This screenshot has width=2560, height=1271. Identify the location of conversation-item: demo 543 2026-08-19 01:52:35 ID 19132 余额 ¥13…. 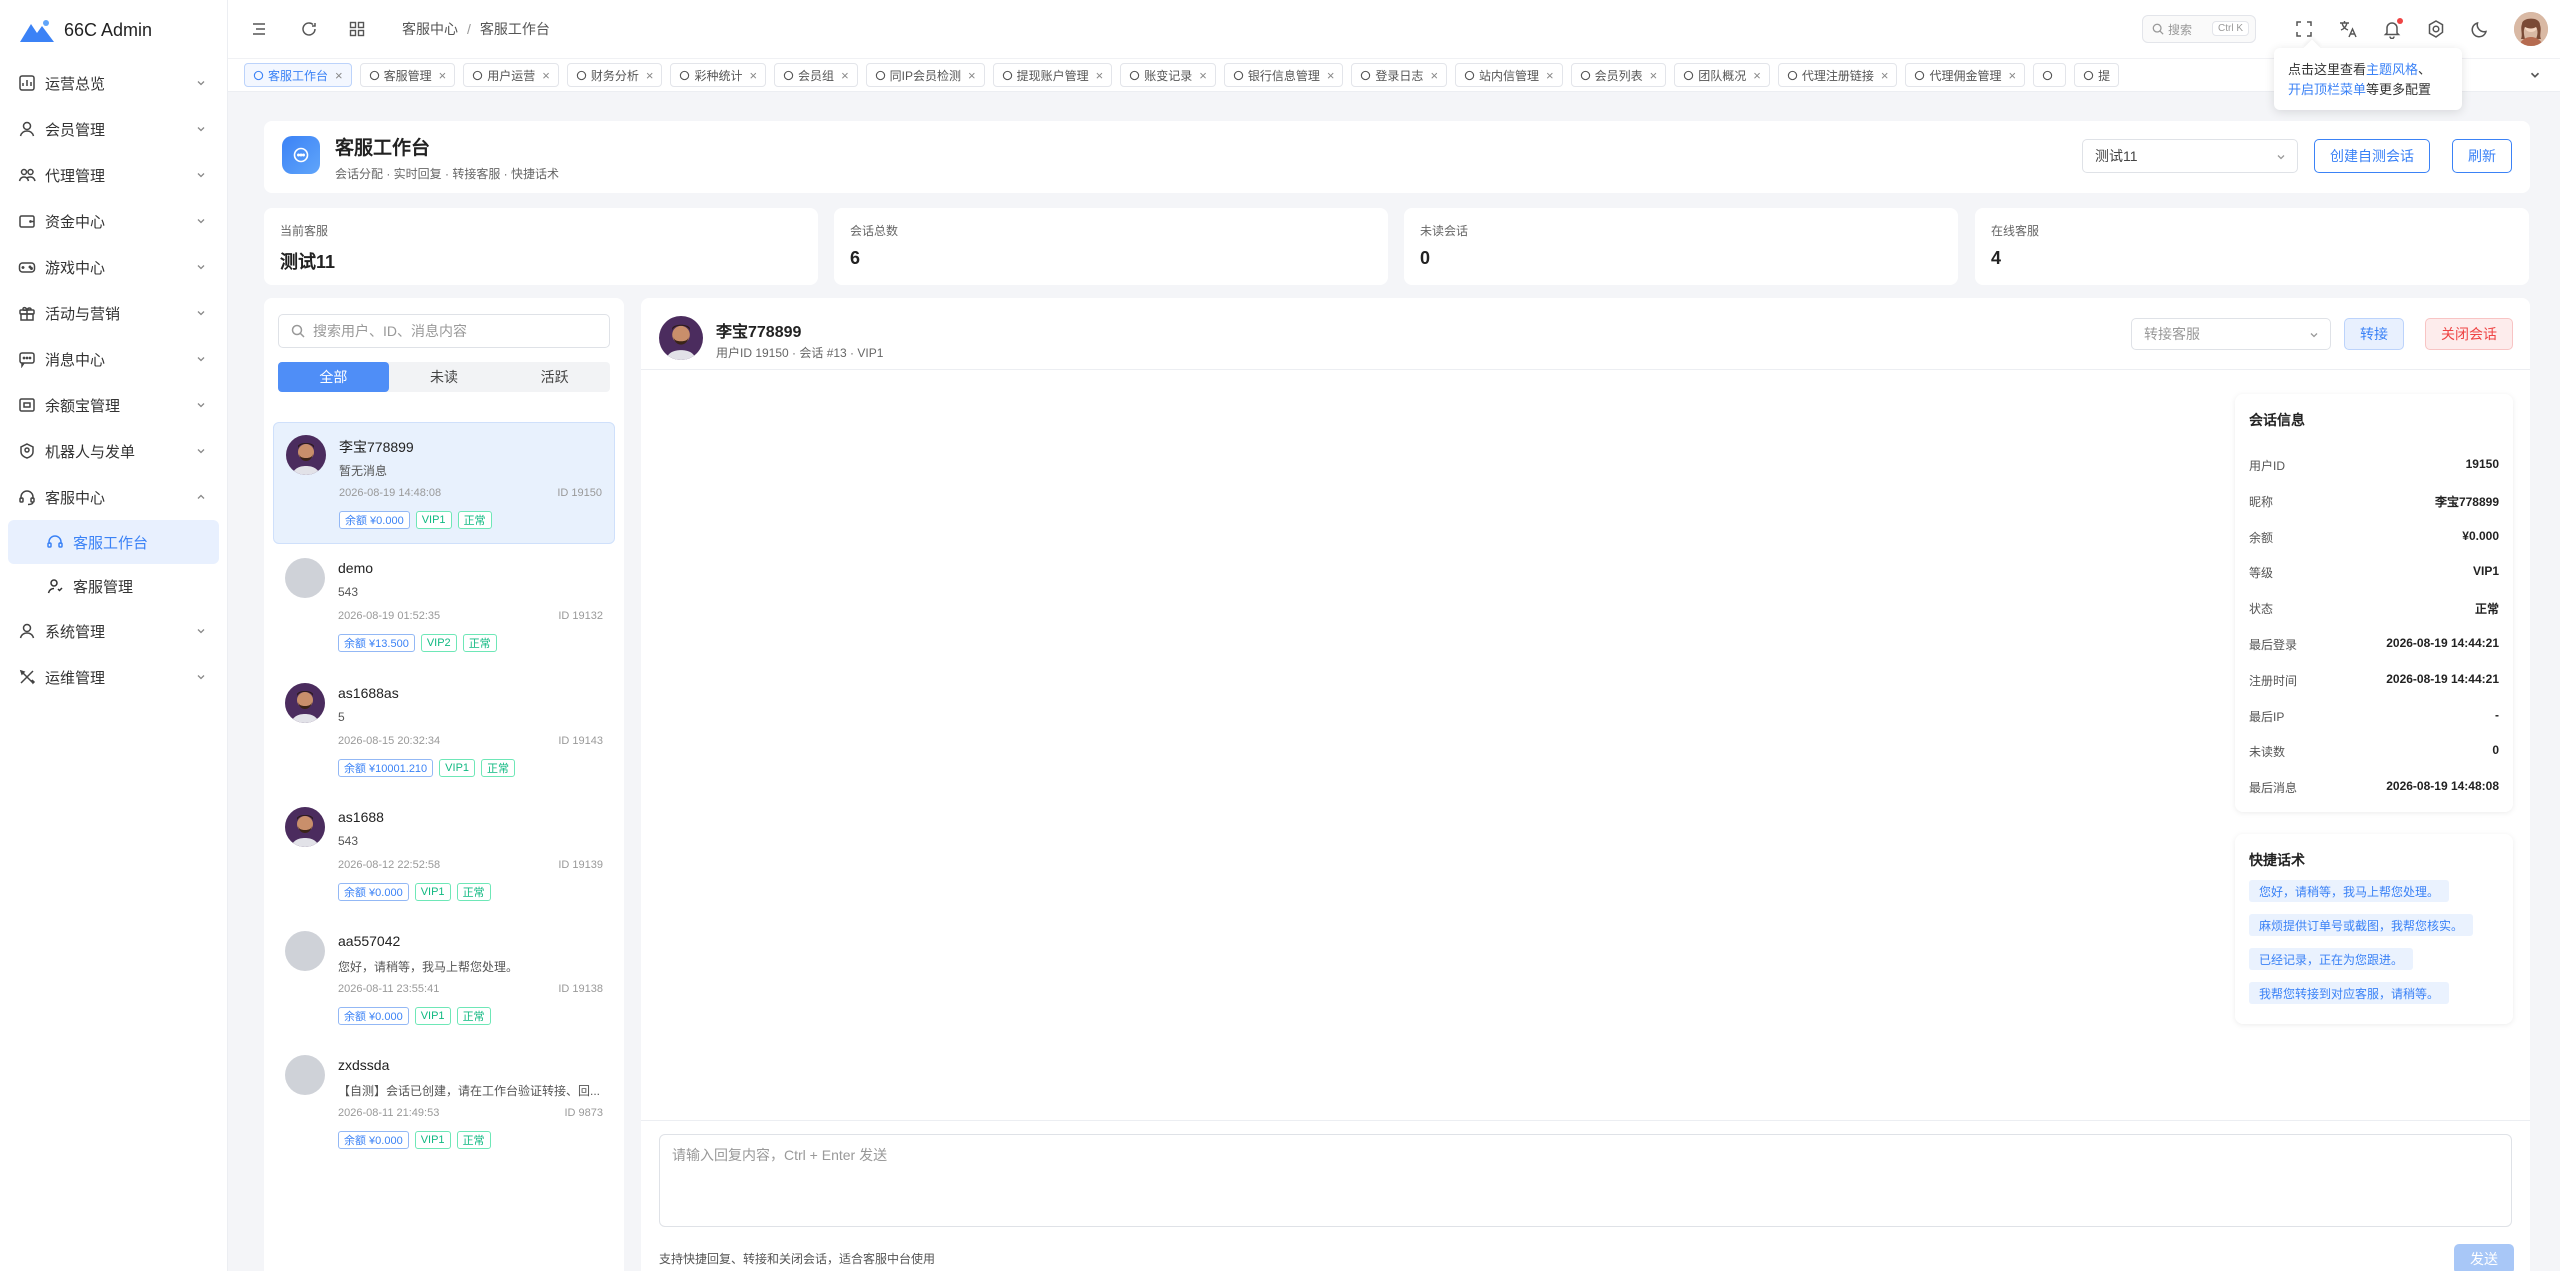
(444, 607).